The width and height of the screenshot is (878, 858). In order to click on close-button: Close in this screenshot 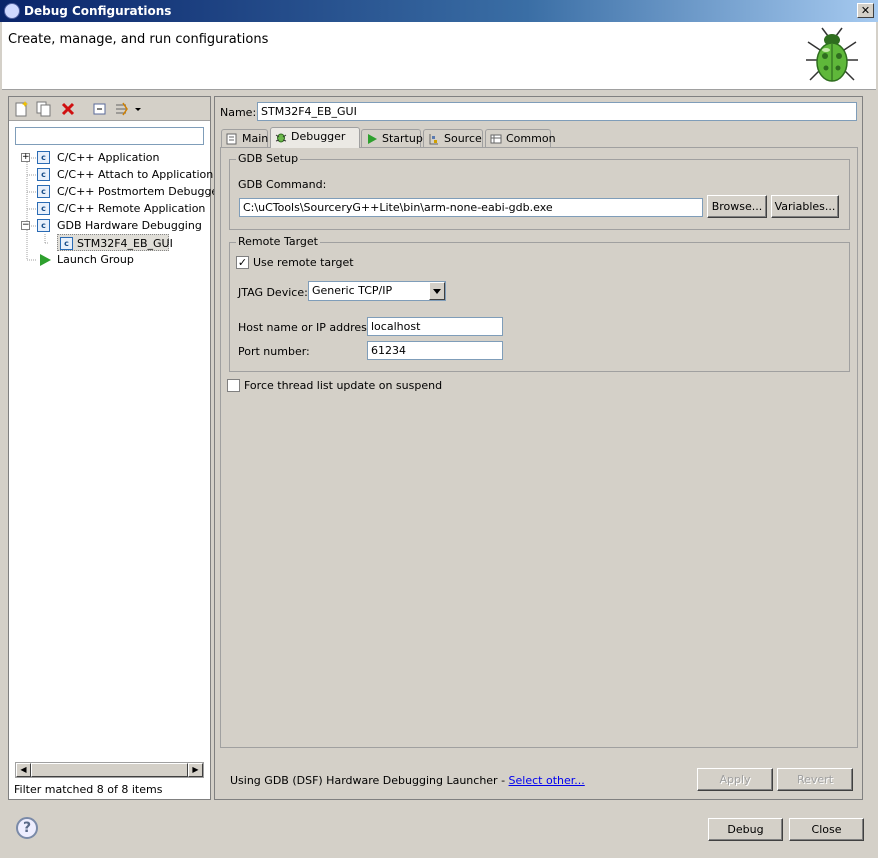, I will do `click(826, 829)`.